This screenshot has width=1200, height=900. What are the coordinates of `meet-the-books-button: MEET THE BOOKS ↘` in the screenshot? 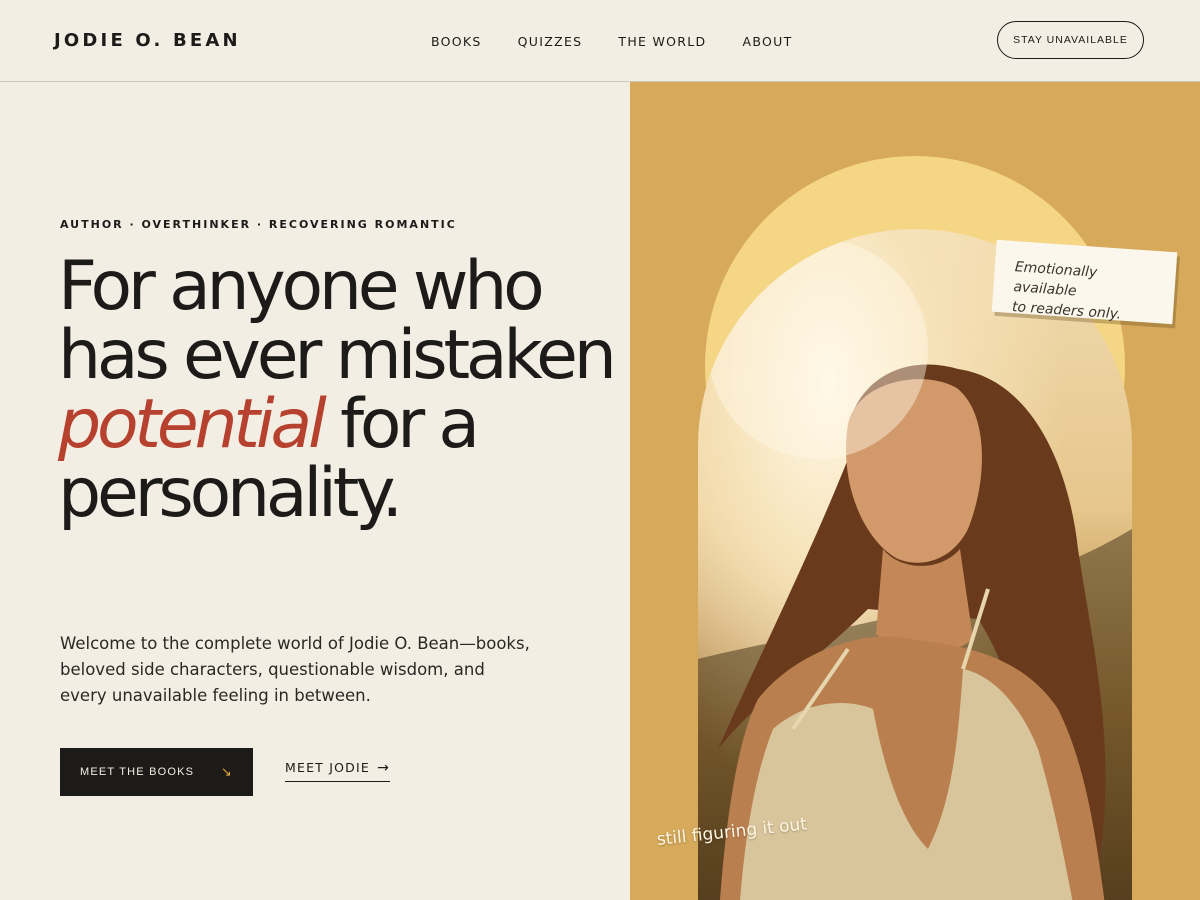 It's located at (156, 772).